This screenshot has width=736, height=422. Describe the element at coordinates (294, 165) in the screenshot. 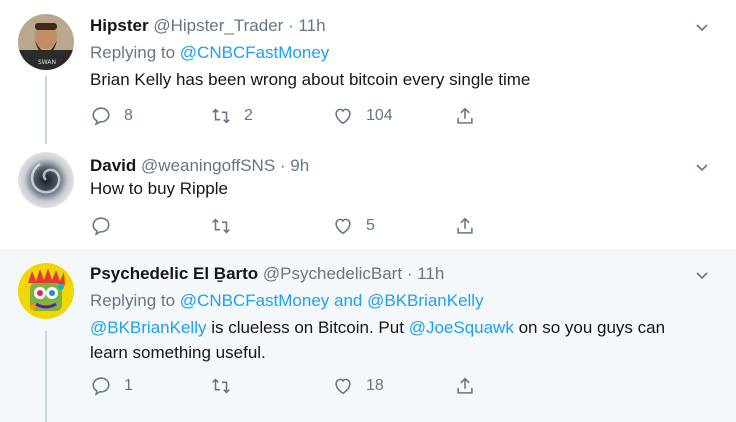

I see `timestamp: · 9h` at that location.